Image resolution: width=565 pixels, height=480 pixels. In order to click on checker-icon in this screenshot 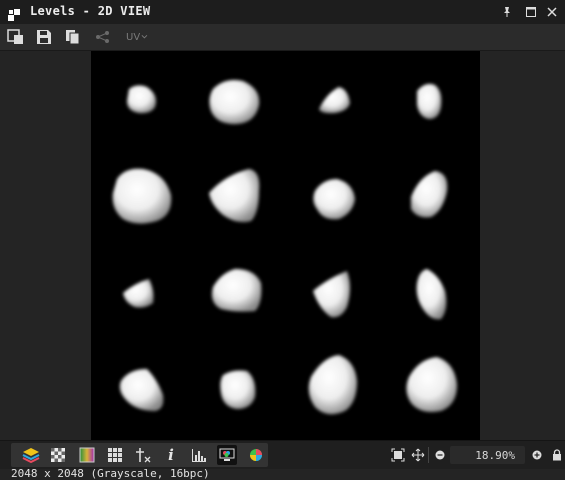, I will do `click(58, 455)`.